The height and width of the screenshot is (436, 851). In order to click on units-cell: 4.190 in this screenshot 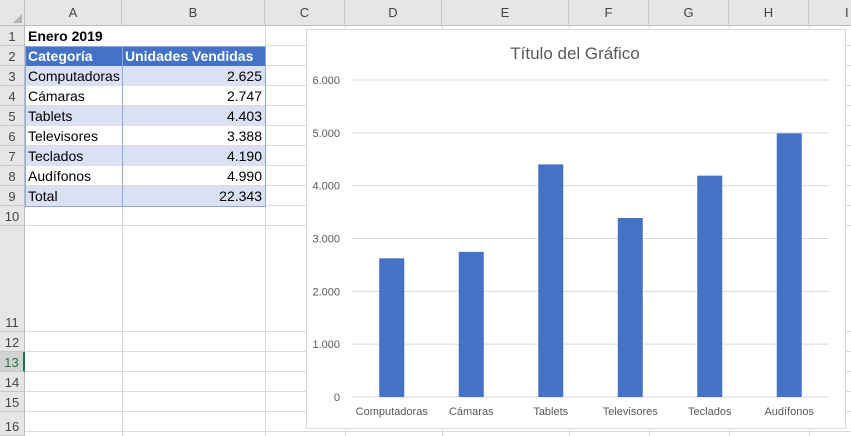, I will do `click(193, 156)`.